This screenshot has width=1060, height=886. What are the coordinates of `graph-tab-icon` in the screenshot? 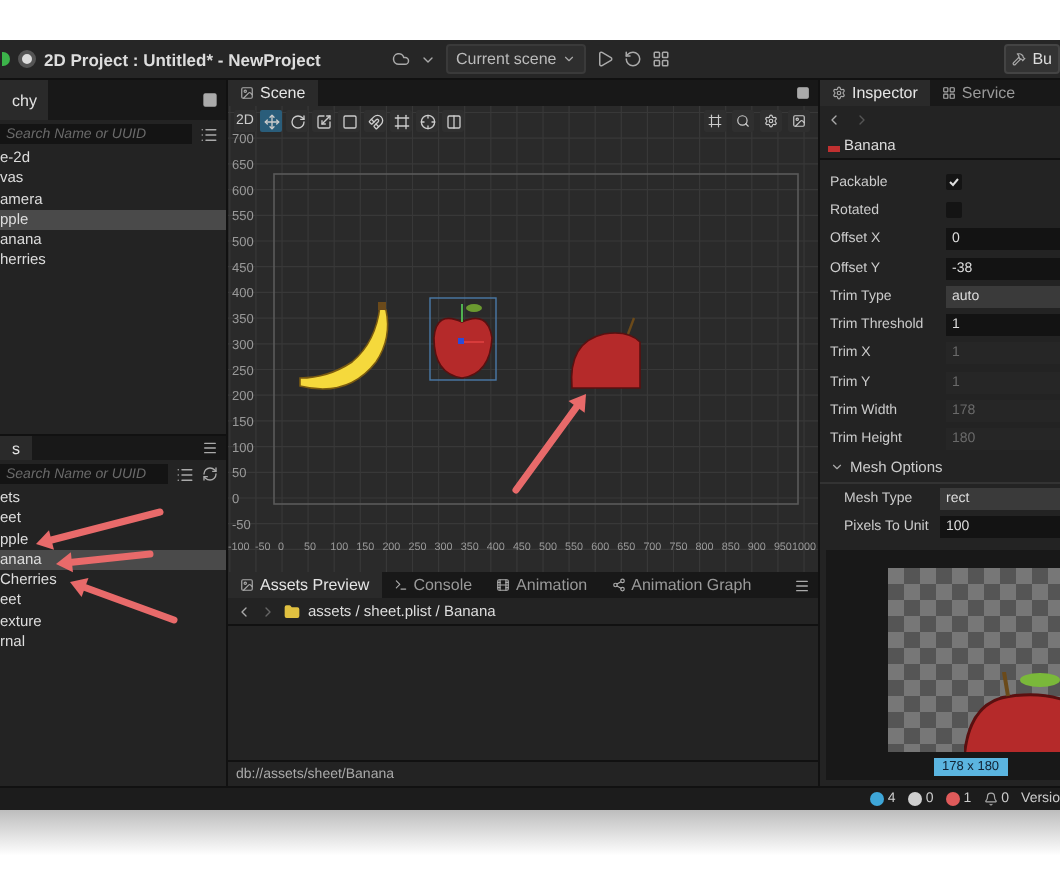 It's located at (618, 585).